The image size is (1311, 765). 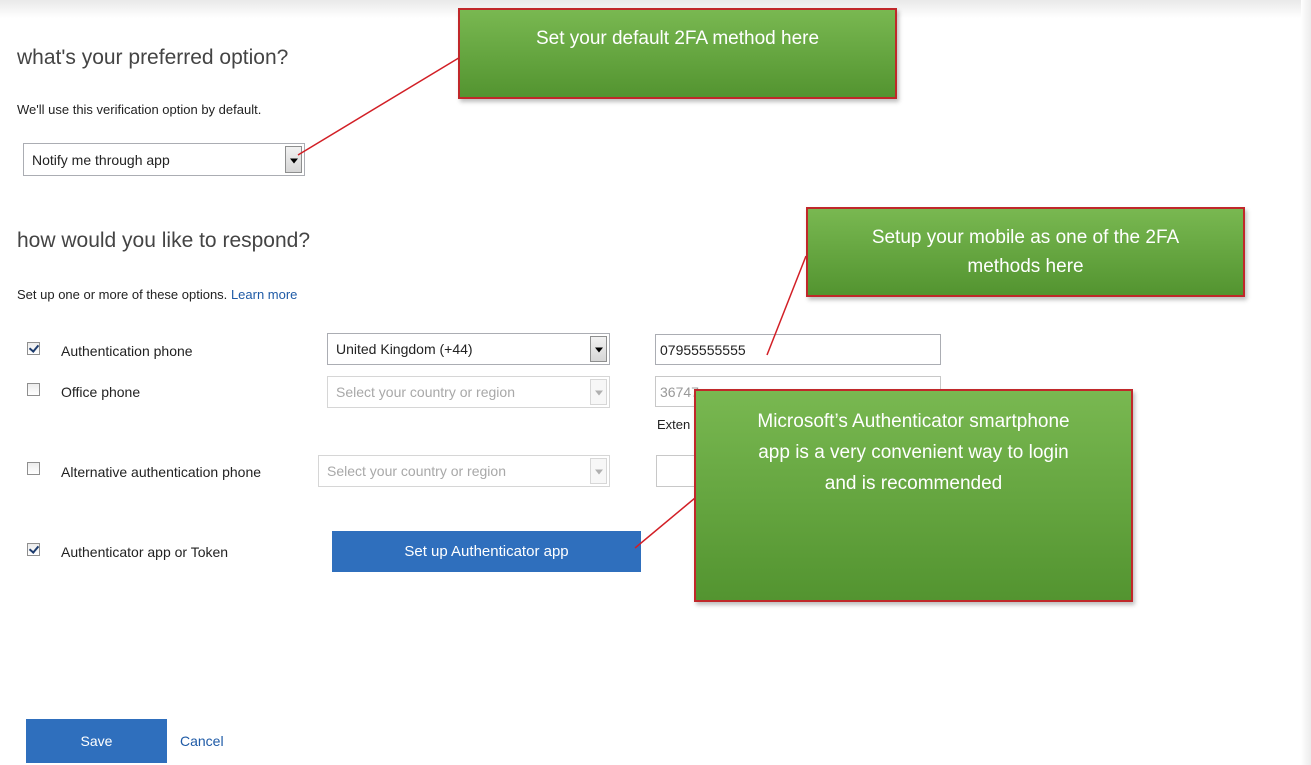 I want to click on leader-line-default-method, so click(x=380, y=105).